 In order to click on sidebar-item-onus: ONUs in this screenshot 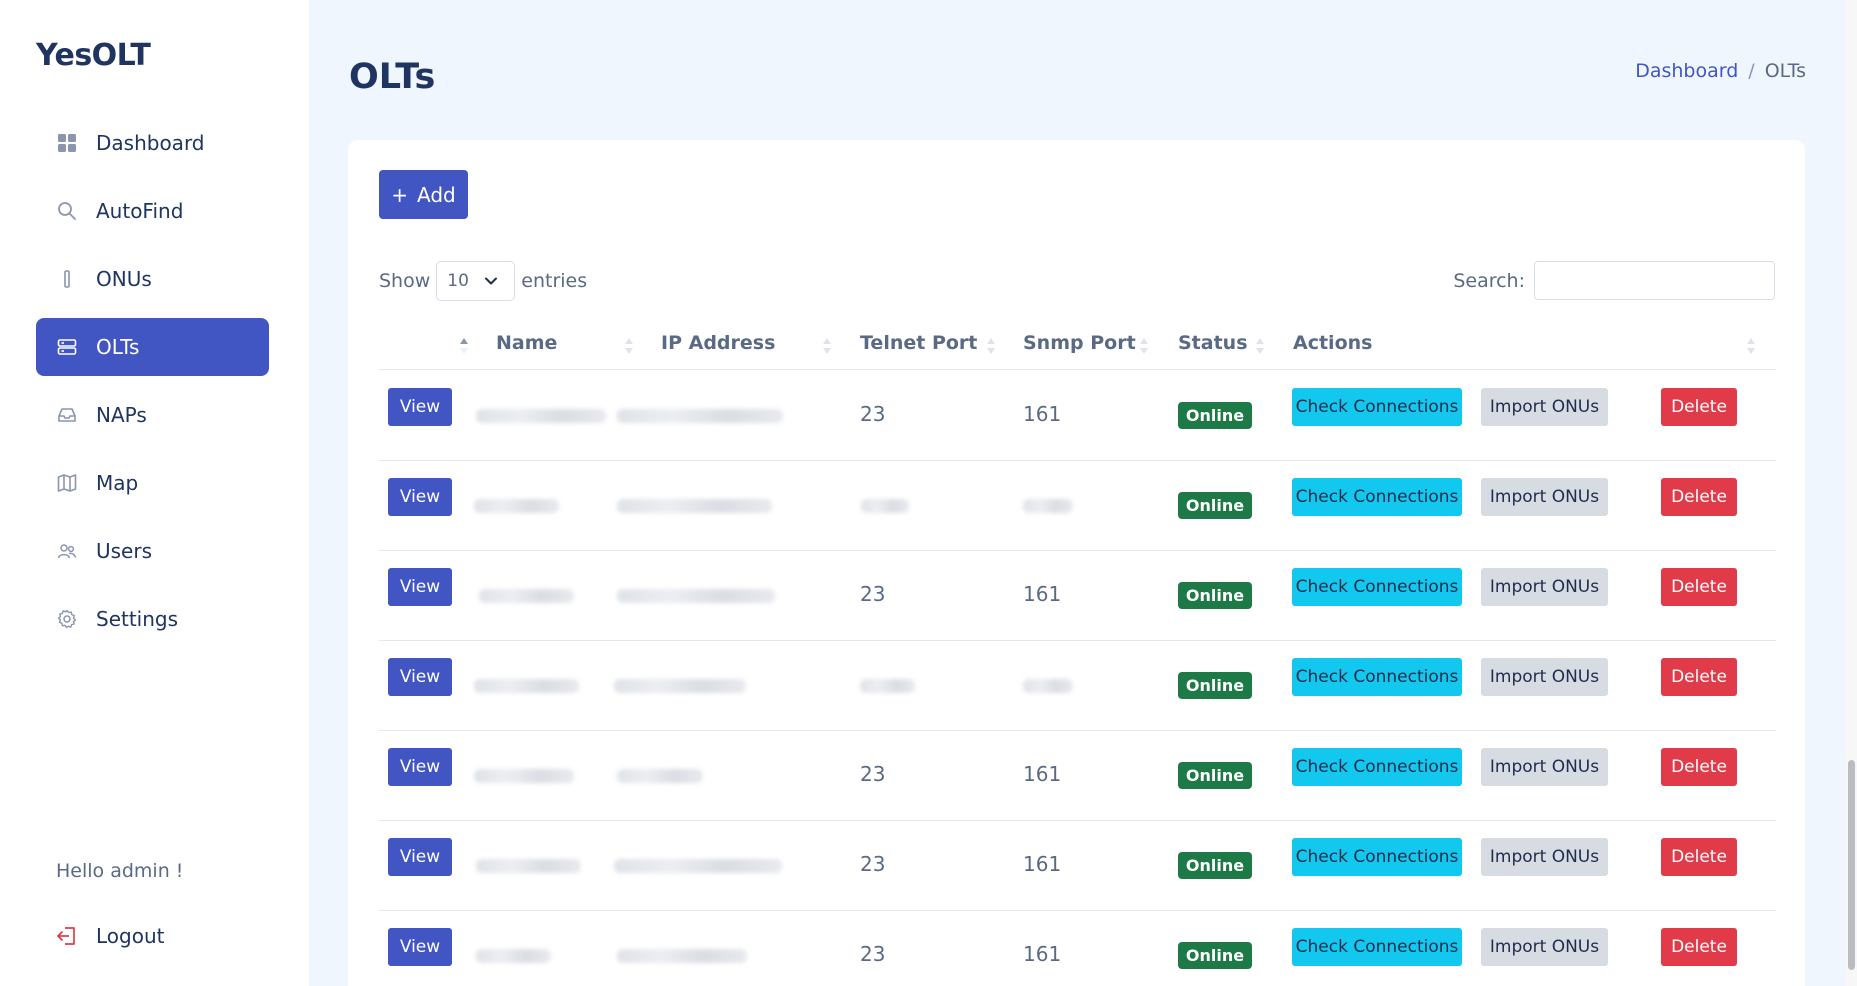, I will do `click(152, 279)`.